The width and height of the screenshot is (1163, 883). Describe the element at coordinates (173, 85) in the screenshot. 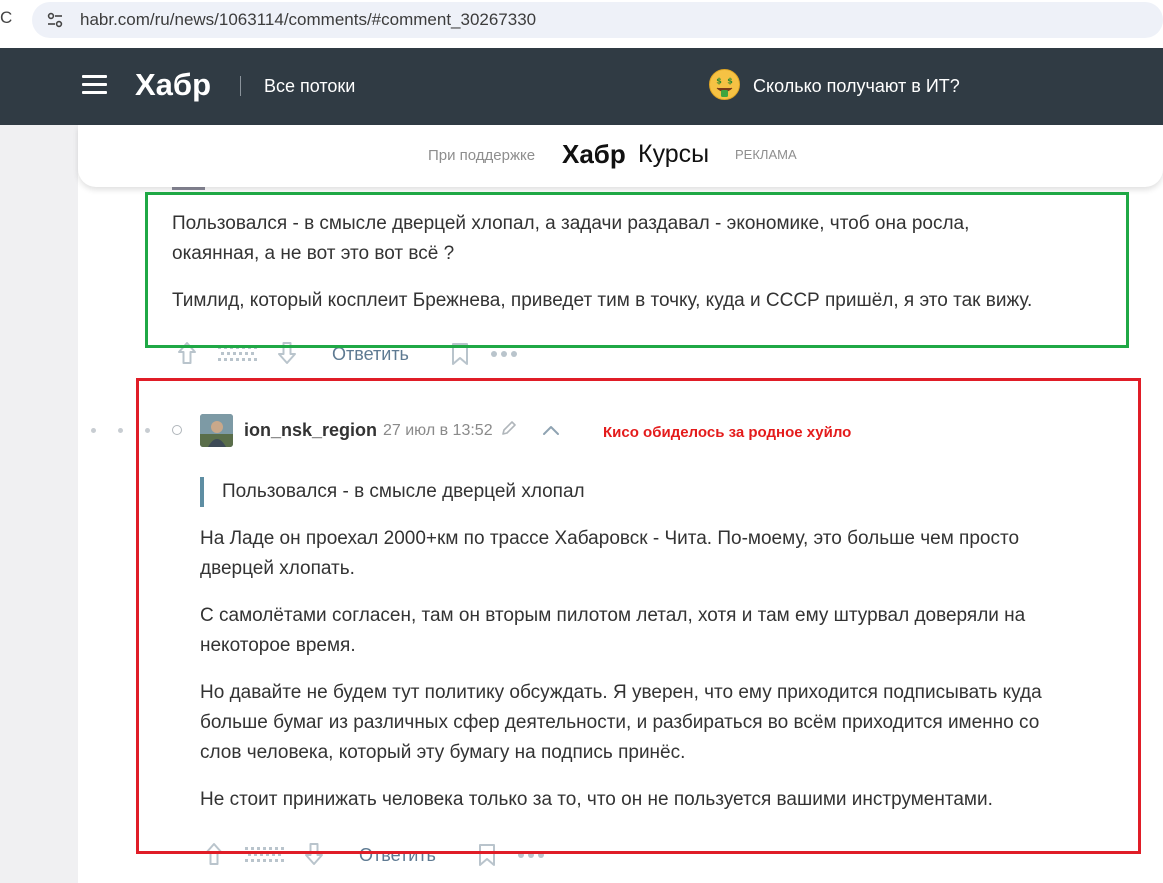

I see `site-logo: Хабр` at that location.